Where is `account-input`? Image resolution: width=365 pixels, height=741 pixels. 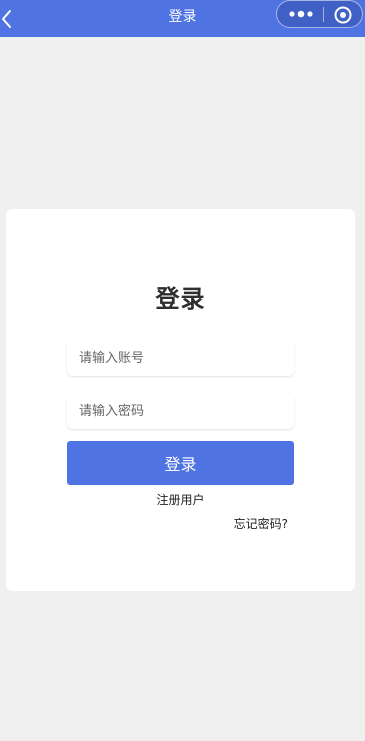 account-input is located at coordinates (180, 358).